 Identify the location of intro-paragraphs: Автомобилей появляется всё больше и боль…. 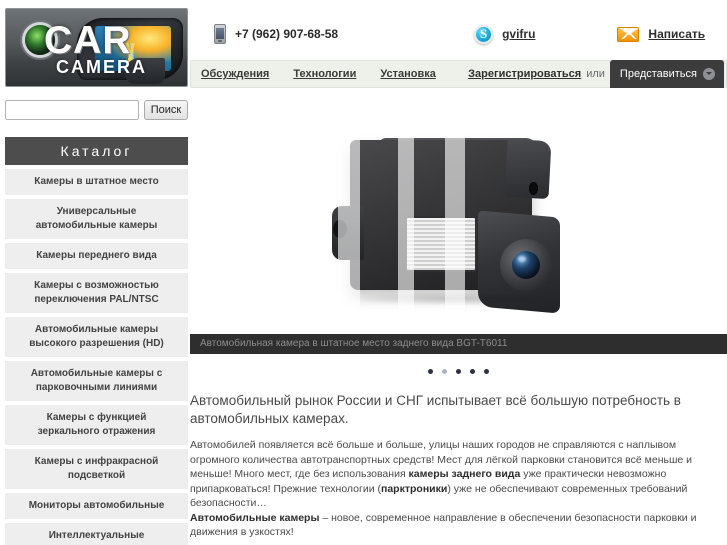
(455, 489).